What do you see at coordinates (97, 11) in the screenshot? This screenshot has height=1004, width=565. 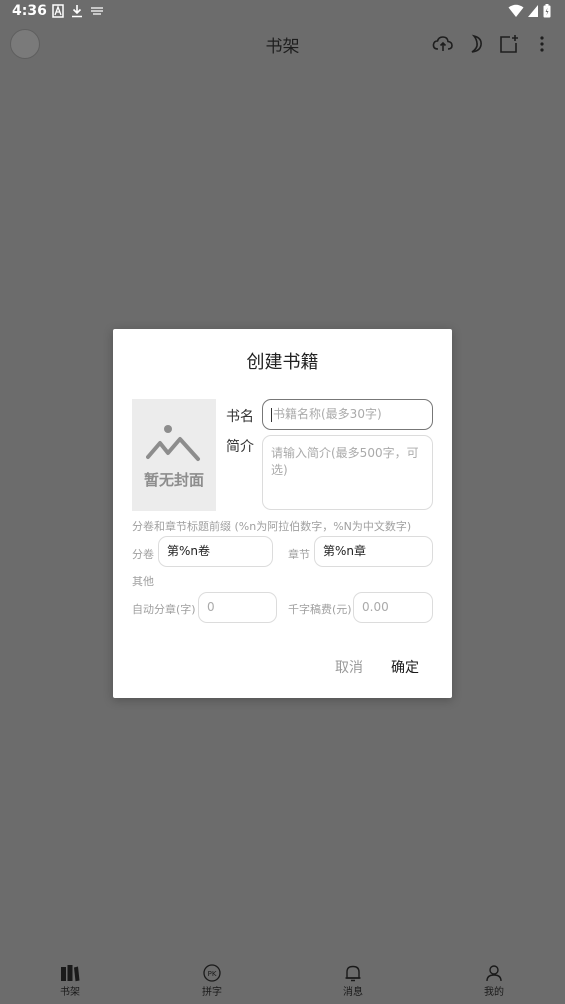 I see `app-notification-icon` at bounding box center [97, 11].